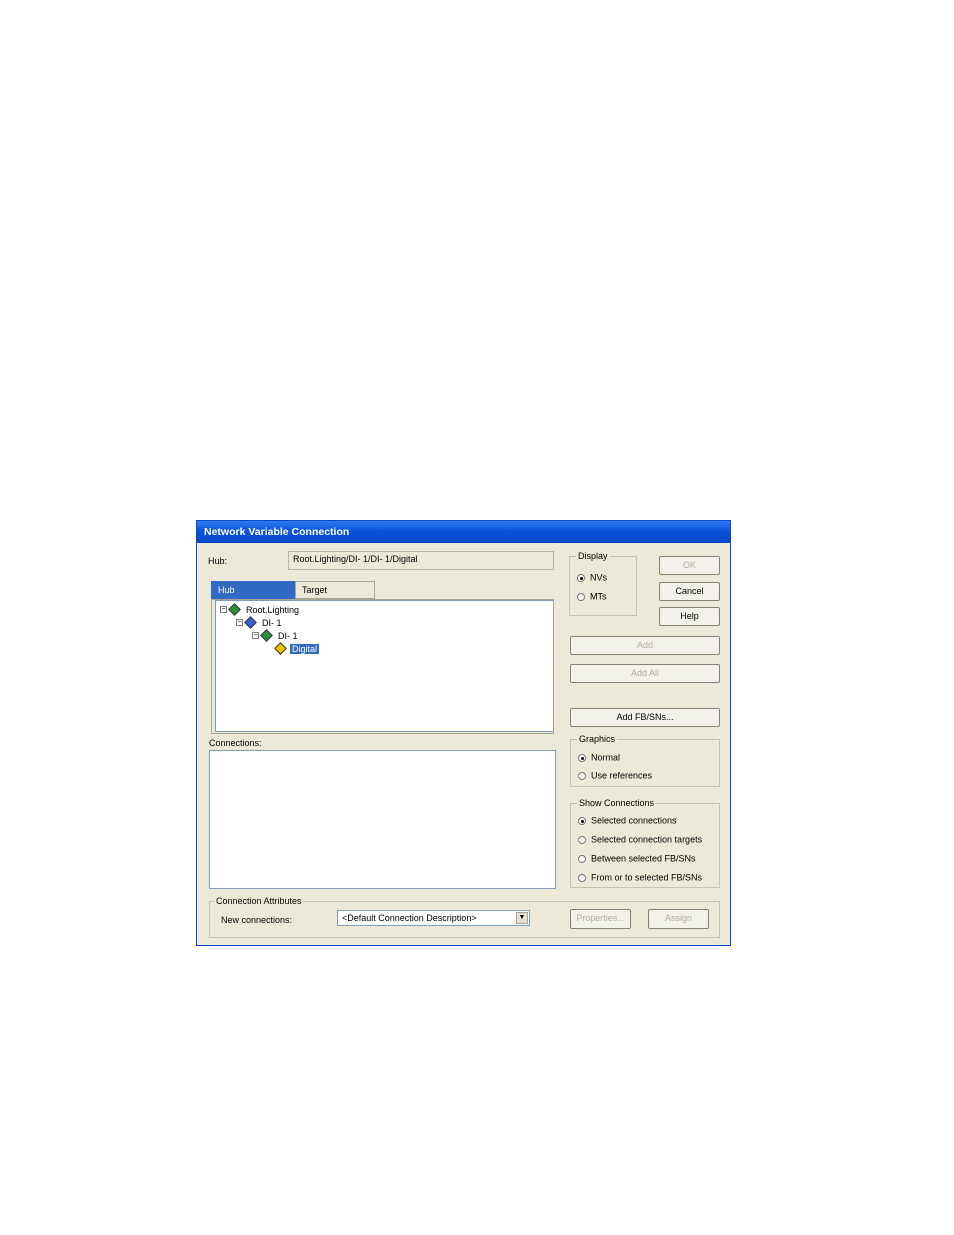 The width and height of the screenshot is (954, 1235). Describe the element at coordinates (645, 760) in the screenshot. I see `graphics-group: Graphics Normal Use references` at that location.